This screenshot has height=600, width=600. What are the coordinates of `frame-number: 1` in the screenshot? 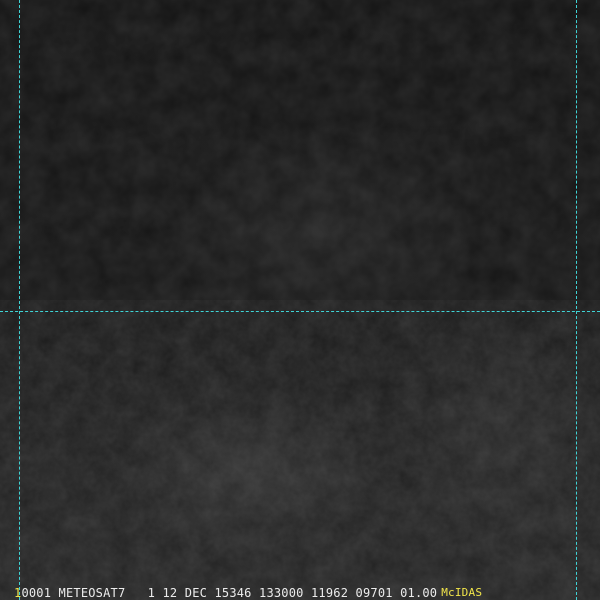 It's located at (18, 593).